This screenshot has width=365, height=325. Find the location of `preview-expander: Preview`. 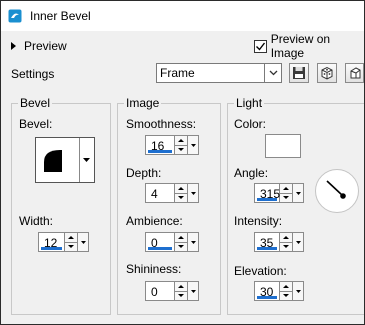

preview-expander: Preview is located at coordinates (39, 46).